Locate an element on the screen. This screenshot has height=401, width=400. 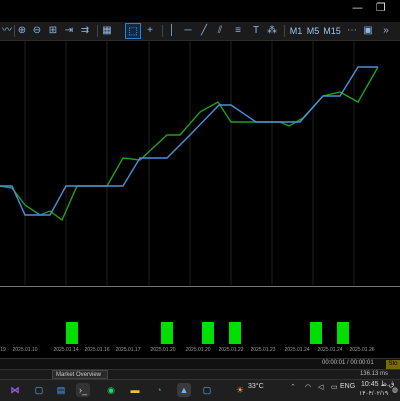
stop-button: Sto is located at coordinates (393, 364).